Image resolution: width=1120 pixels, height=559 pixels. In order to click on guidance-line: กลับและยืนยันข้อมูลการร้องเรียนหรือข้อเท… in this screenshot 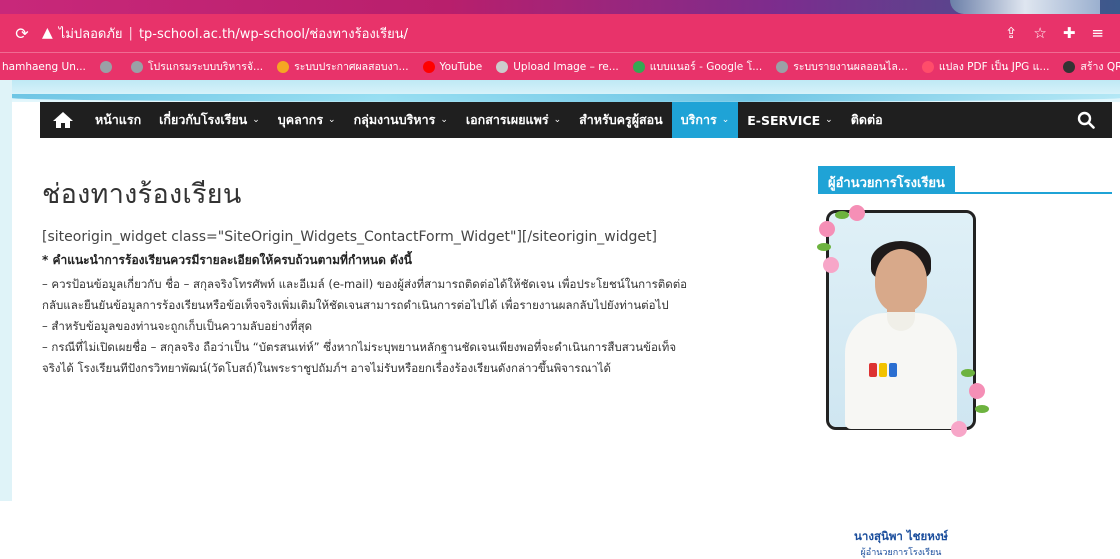, I will do `click(355, 305)`.